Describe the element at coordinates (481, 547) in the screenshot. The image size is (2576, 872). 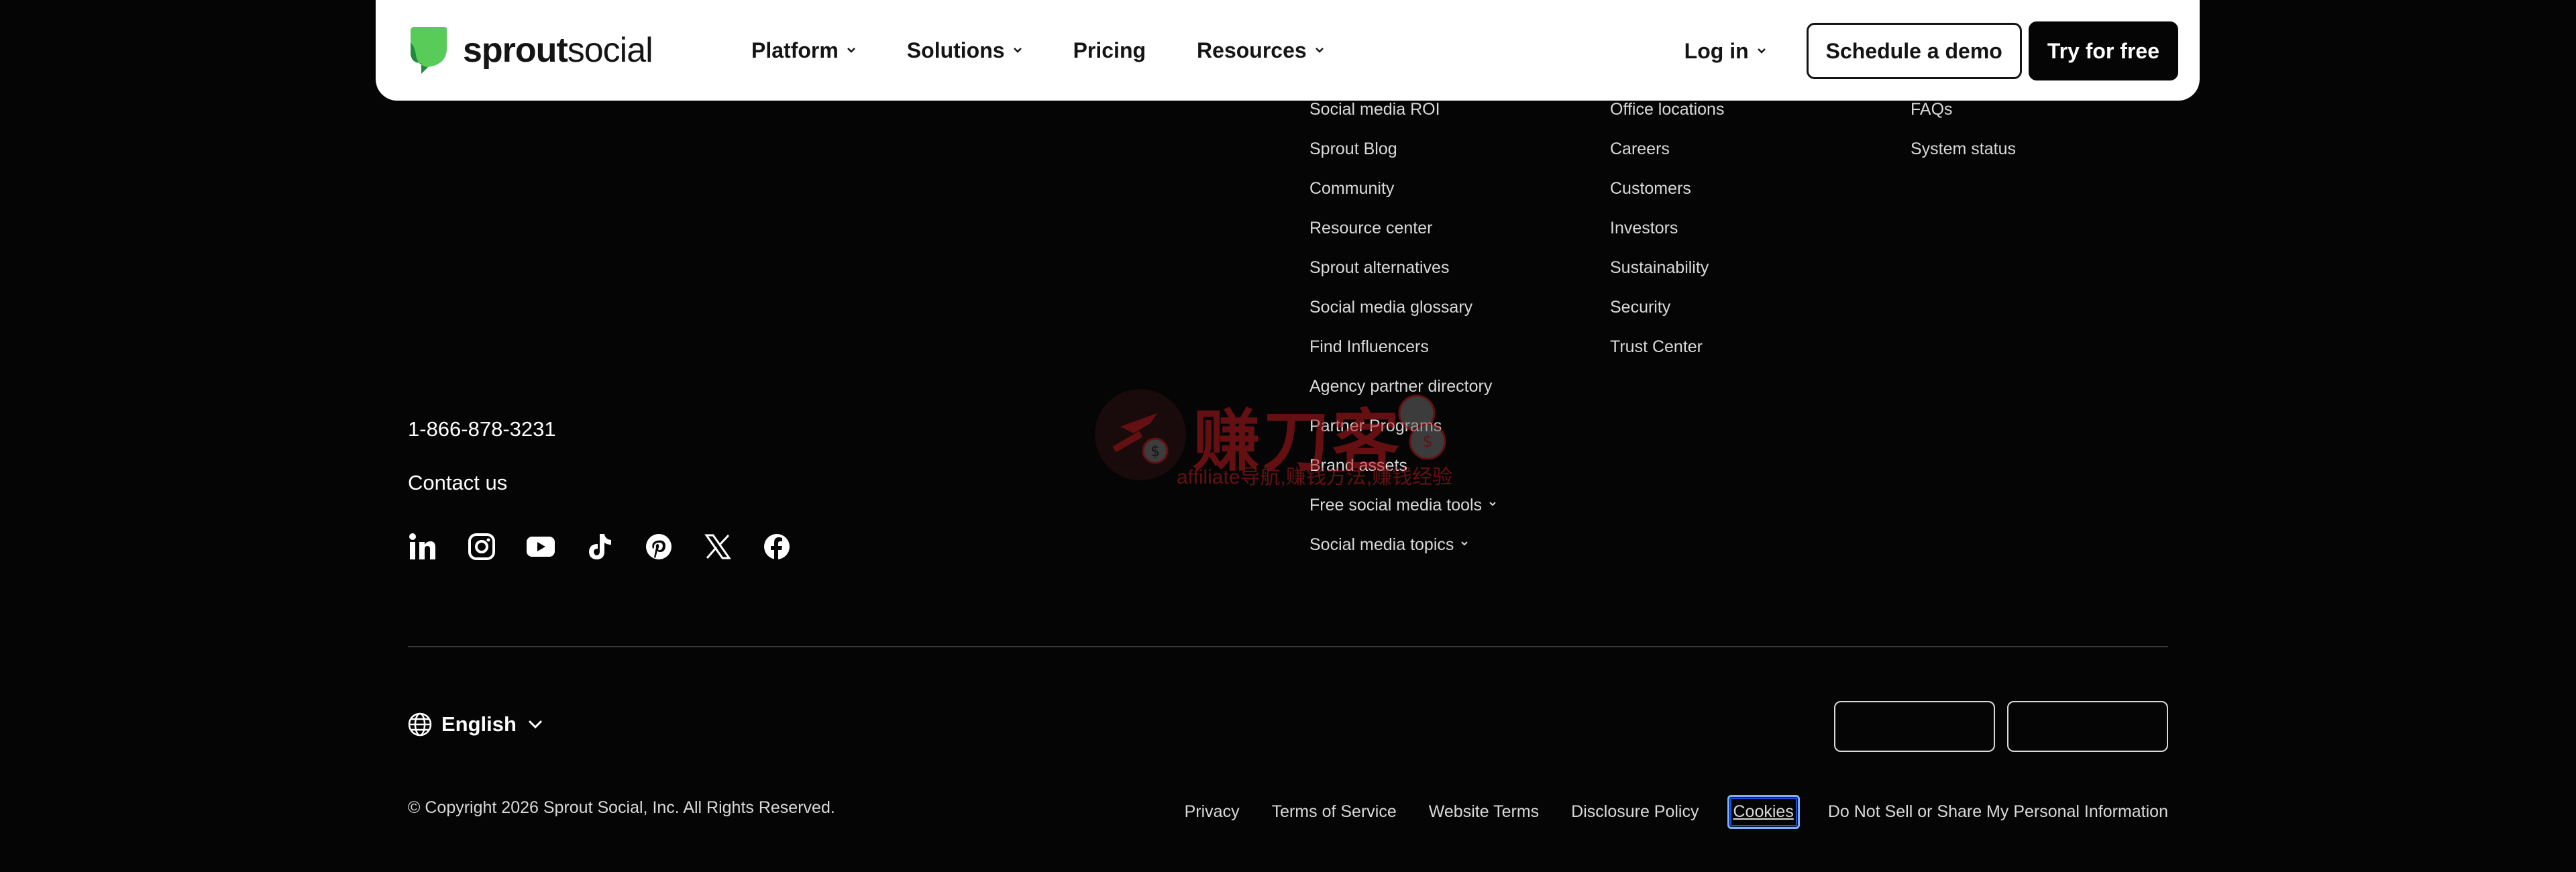
I see `instagram-icon` at that location.